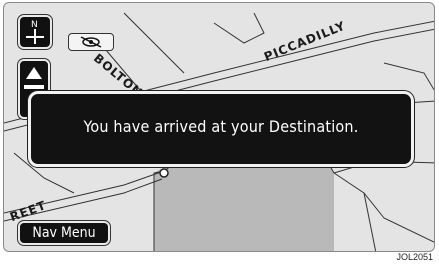 The width and height of the screenshot is (439, 265). I want to click on north-up-button: N, so click(35, 32).